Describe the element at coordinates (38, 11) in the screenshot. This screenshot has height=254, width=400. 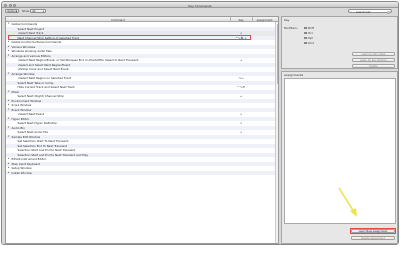
I see `show-filter-select: All ▾` at that location.